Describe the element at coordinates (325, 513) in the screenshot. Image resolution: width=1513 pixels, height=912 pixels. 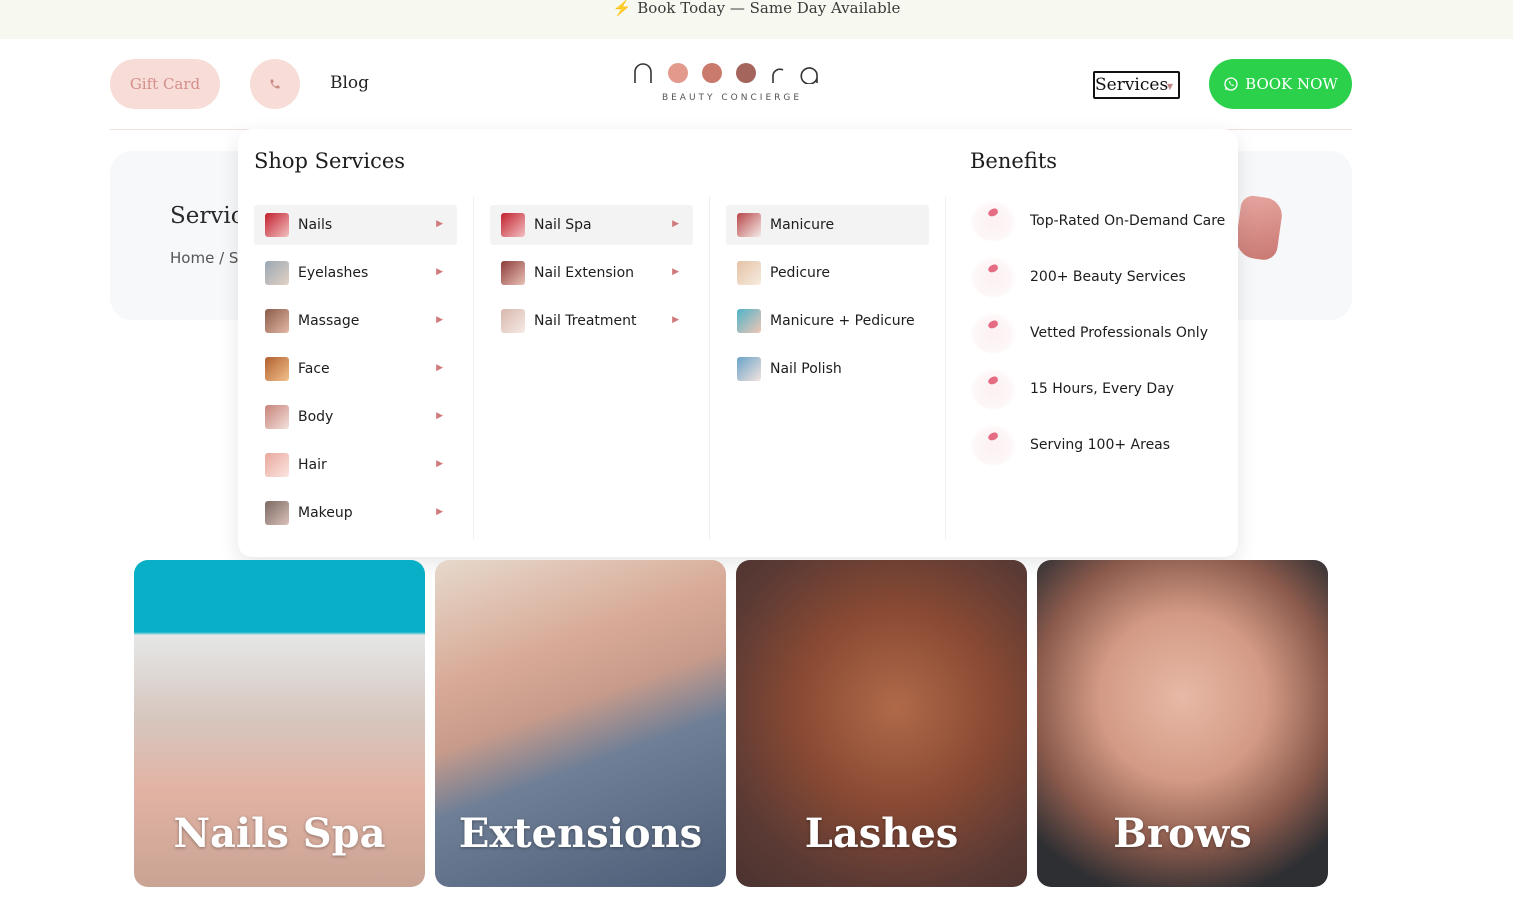
I see `category-label: Makeup` at that location.